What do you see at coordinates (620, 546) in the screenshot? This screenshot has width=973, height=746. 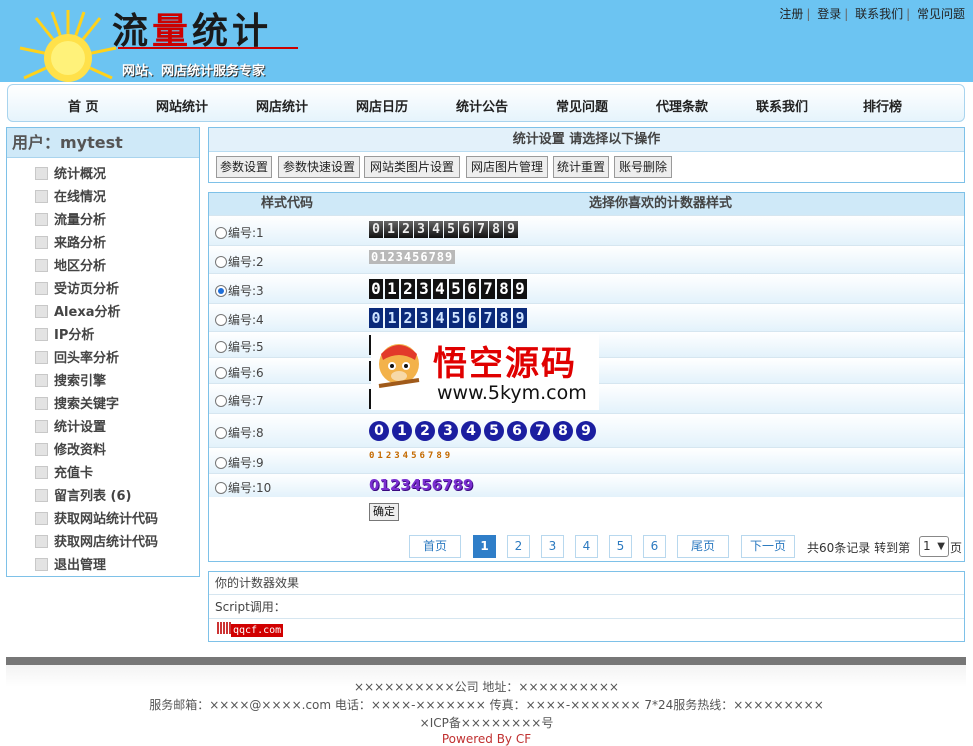 I see `page-number: 5` at bounding box center [620, 546].